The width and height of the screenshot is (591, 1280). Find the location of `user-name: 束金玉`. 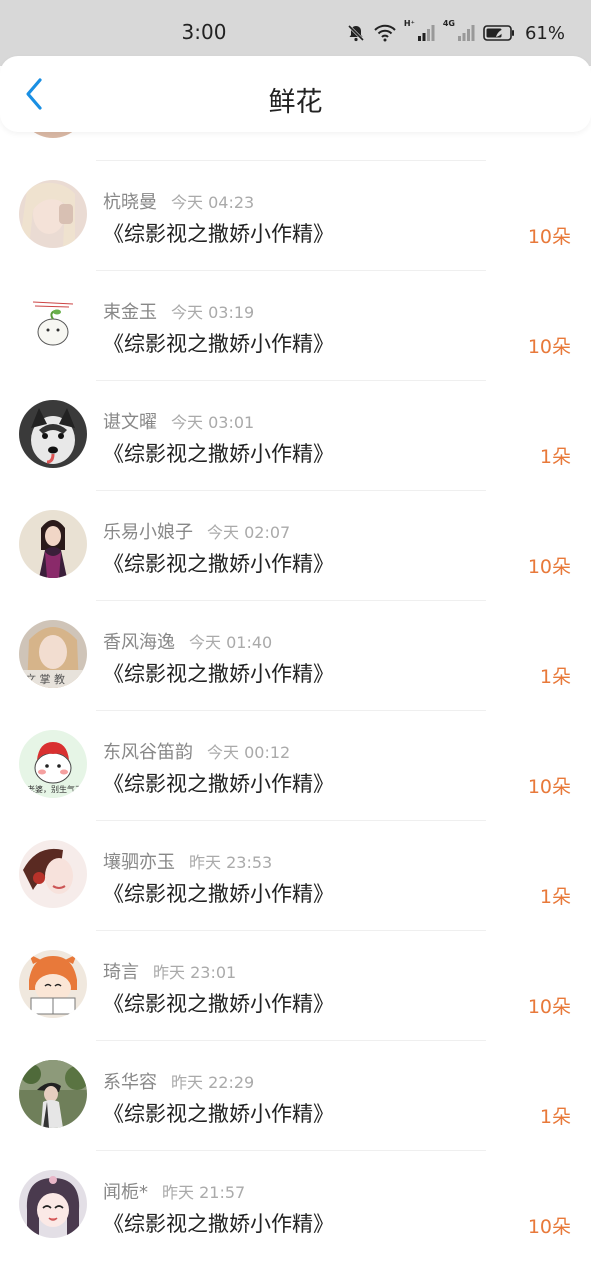

user-name: 束金玉 is located at coordinates (130, 312).